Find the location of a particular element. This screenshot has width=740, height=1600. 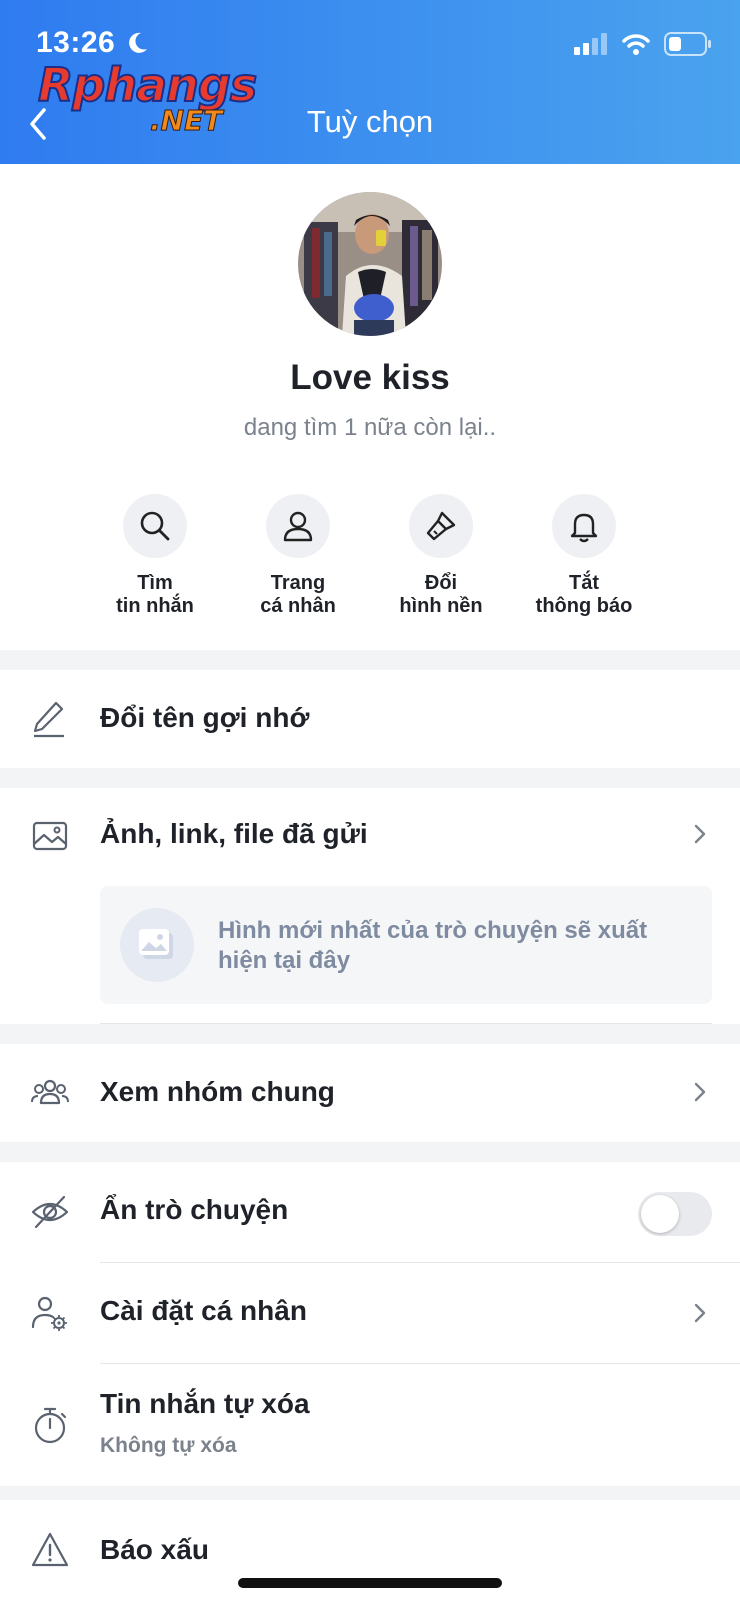

image-placeholder-icon is located at coordinates (157, 945).